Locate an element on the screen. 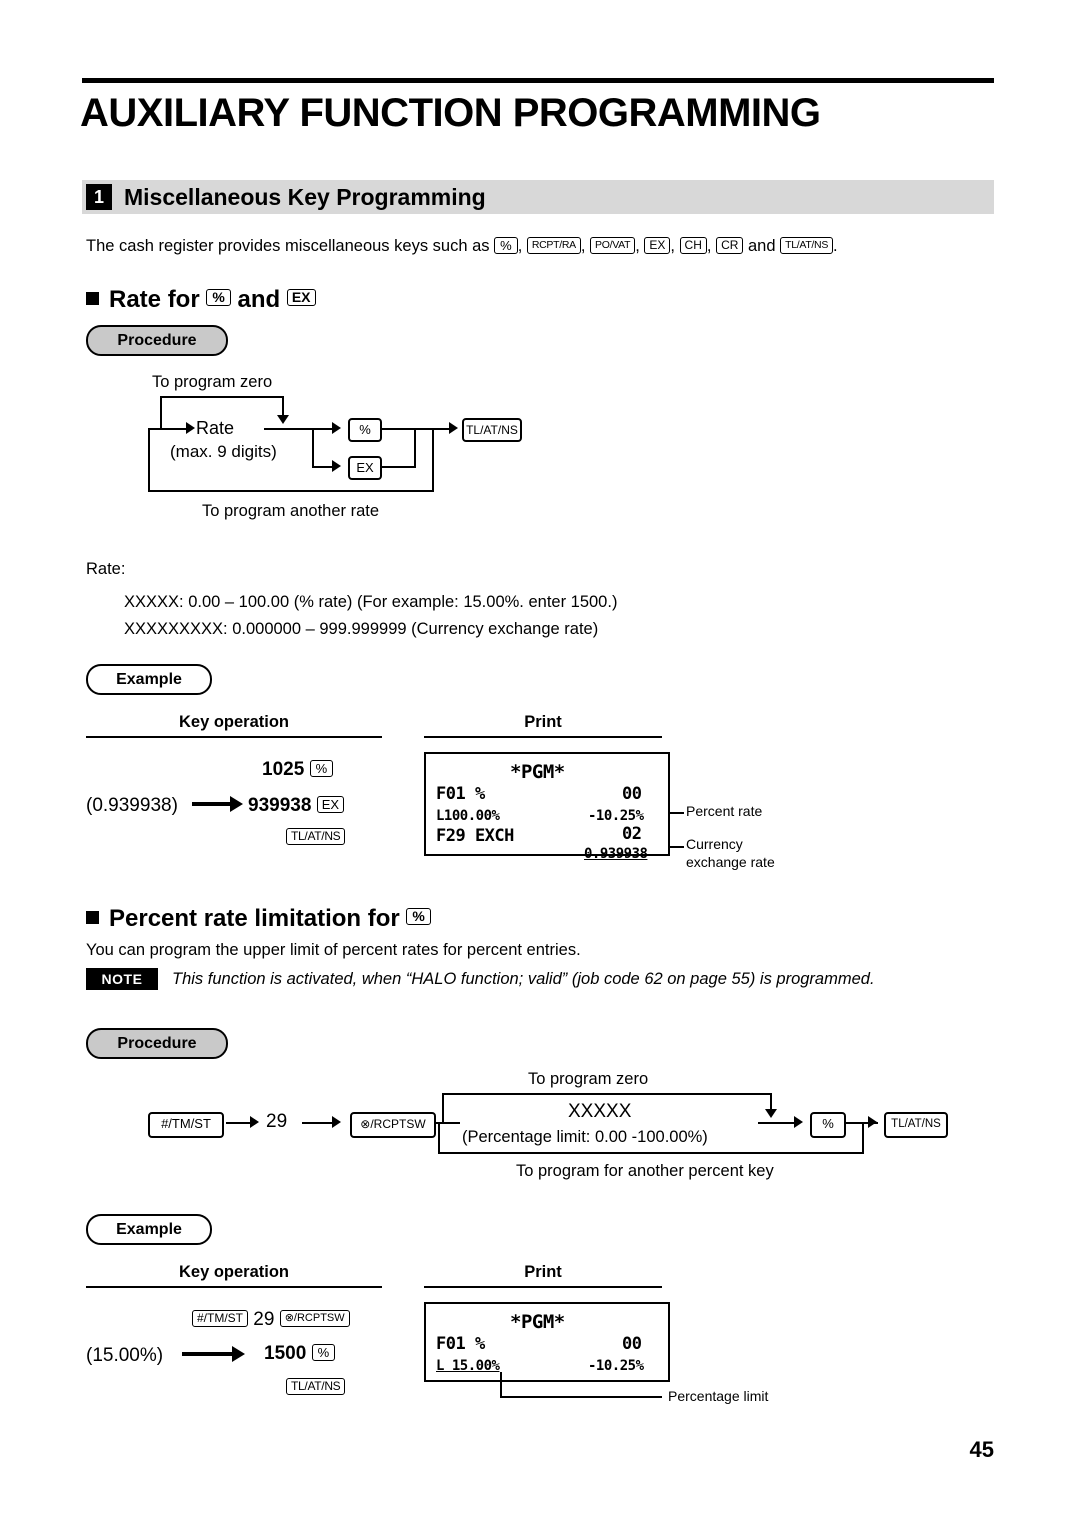 This screenshot has width=1080, height=1524. procedure-label-1: Procedure is located at coordinates (157, 340).